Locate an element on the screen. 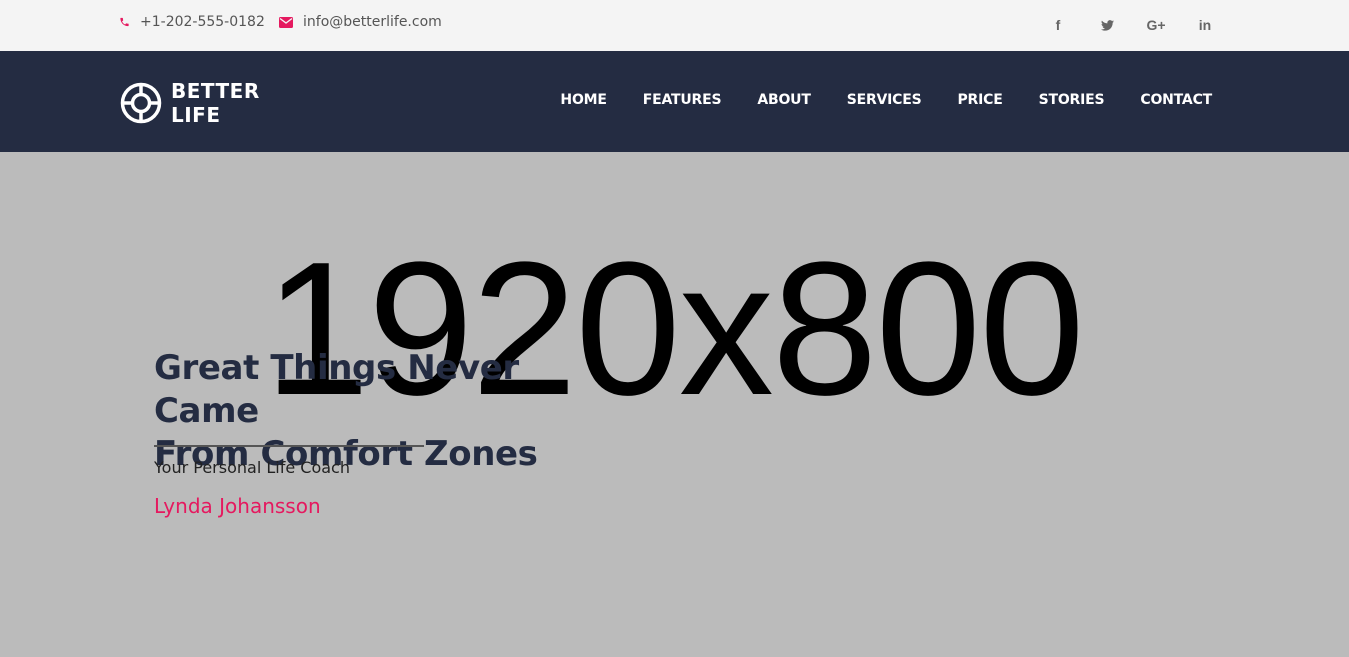 Image resolution: width=1349 pixels, height=657 pixels. headline-line-1: Great Things Never Came is located at coordinates (336, 389).